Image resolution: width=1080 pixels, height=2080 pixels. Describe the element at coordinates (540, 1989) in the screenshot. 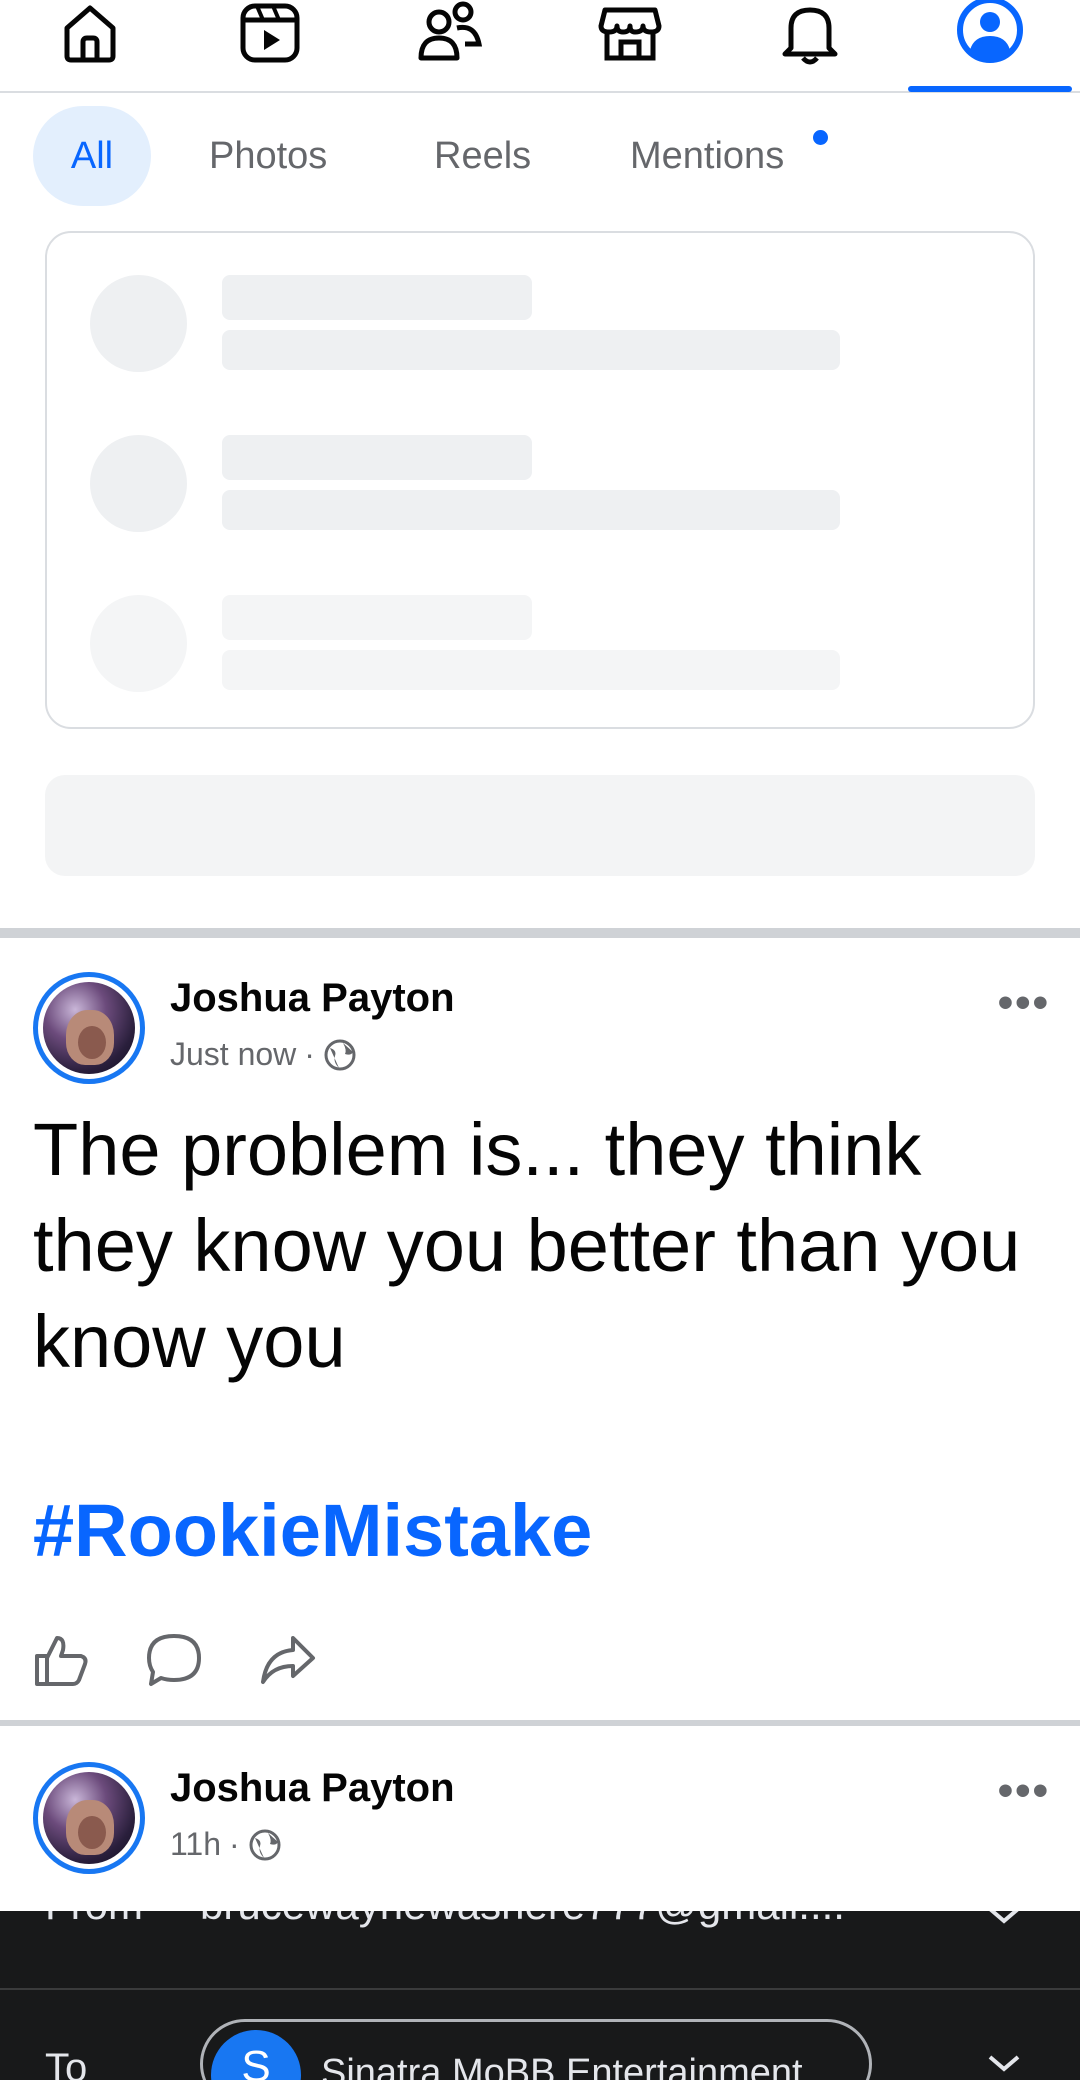

I see `divider` at that location.